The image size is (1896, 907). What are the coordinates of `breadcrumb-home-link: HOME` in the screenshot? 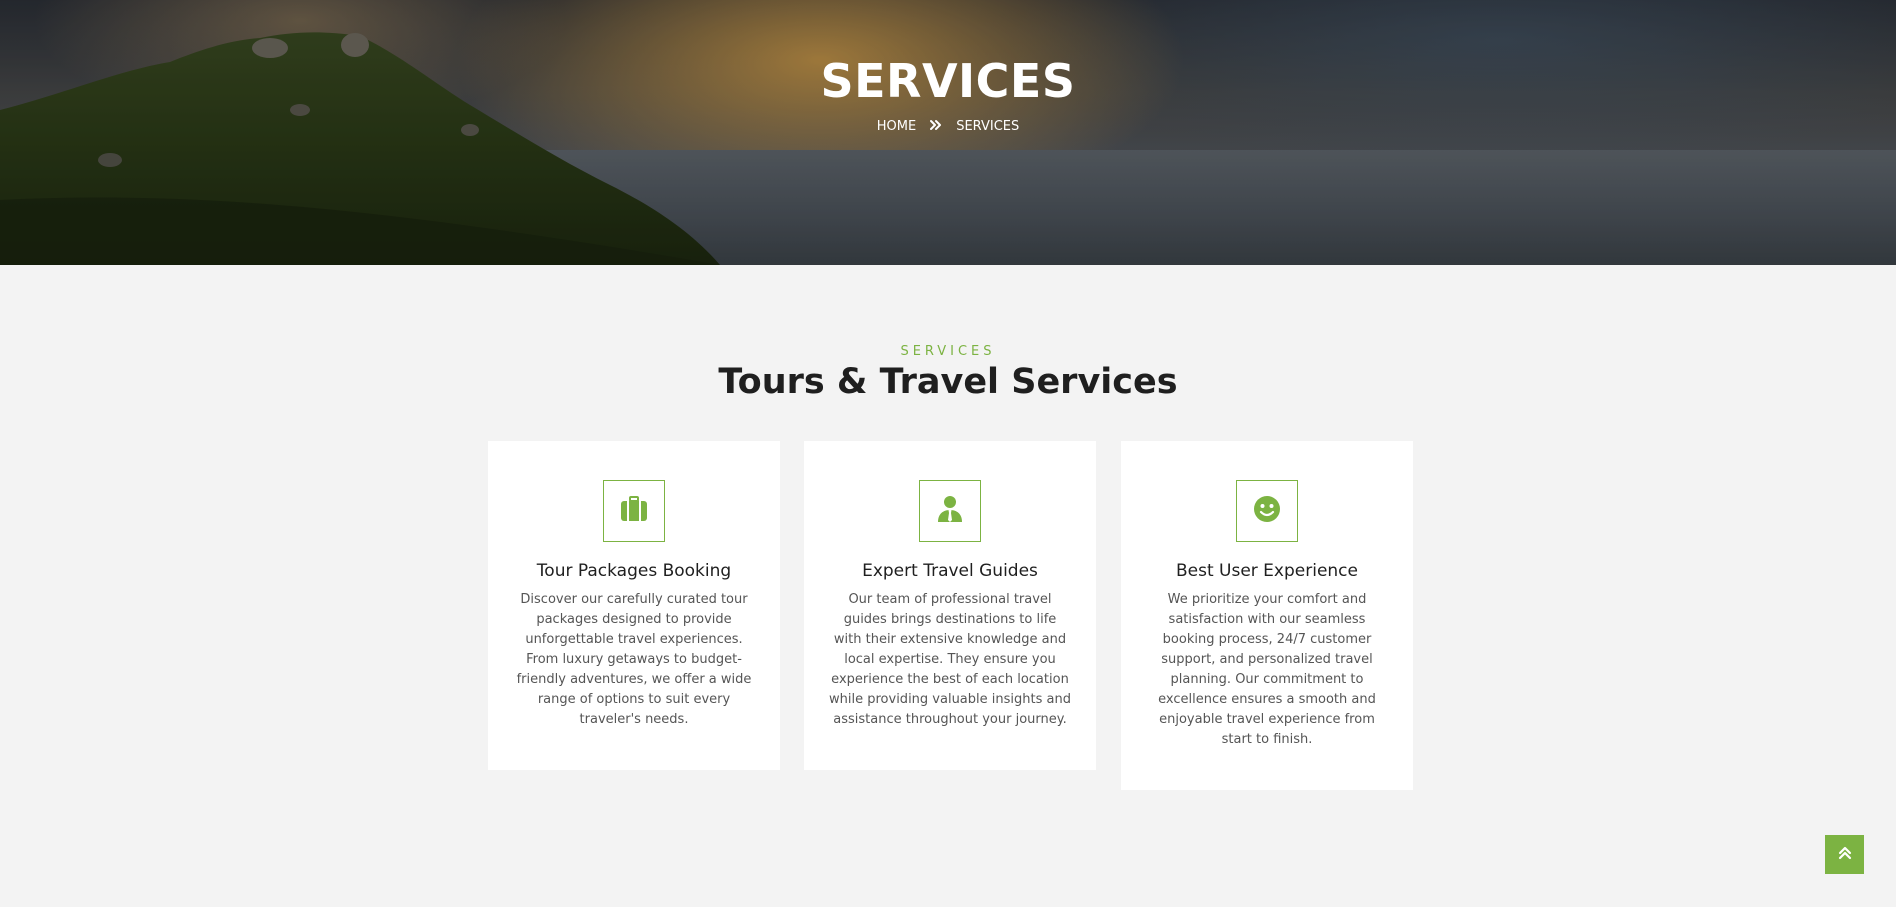 It's located at (896, 126).